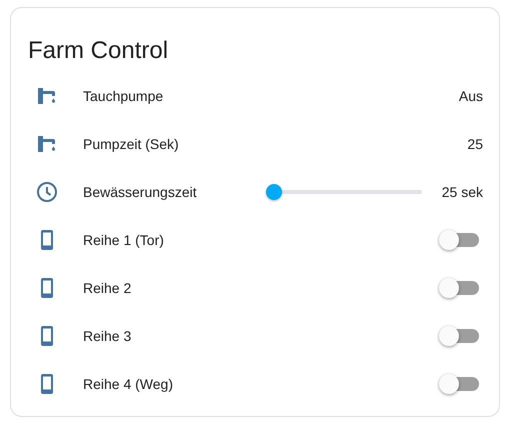  Describe the element at coordinates (475, 144) in the screenshot. I see `state-value: 25` at that location.